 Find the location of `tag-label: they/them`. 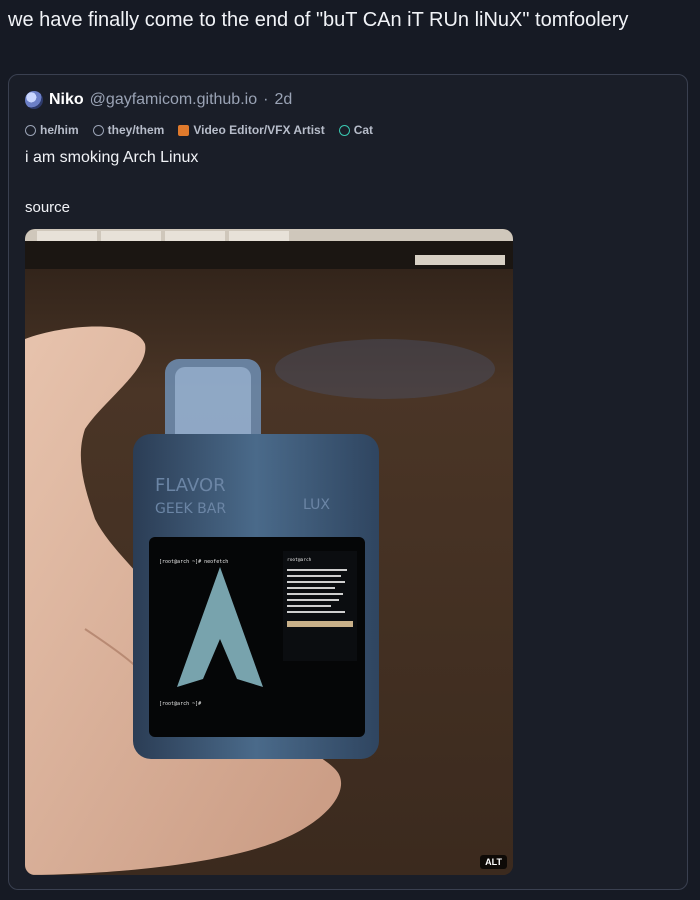

tag-label: they/them is located at coordinates (136, 130).